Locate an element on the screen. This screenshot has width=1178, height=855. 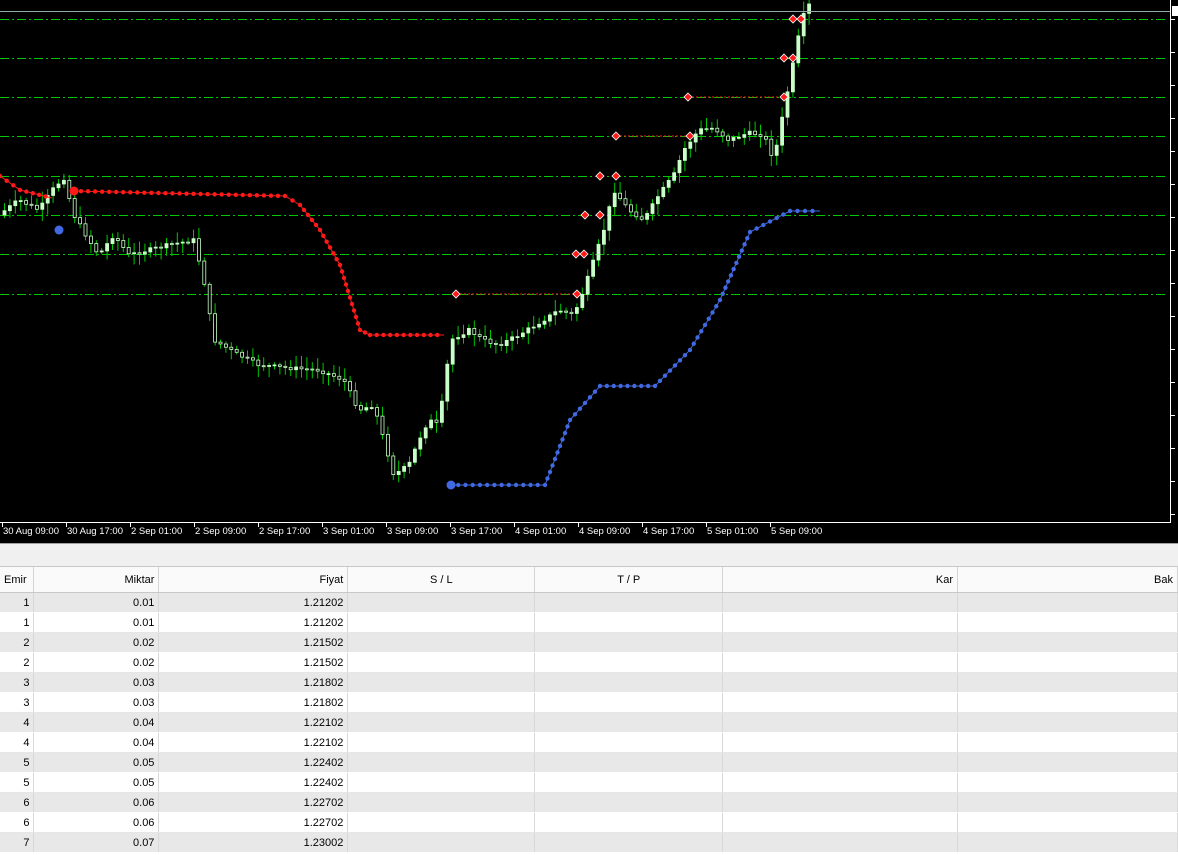
table-row: 7 0.07 1.23002 is located at coordinates (589, 842).